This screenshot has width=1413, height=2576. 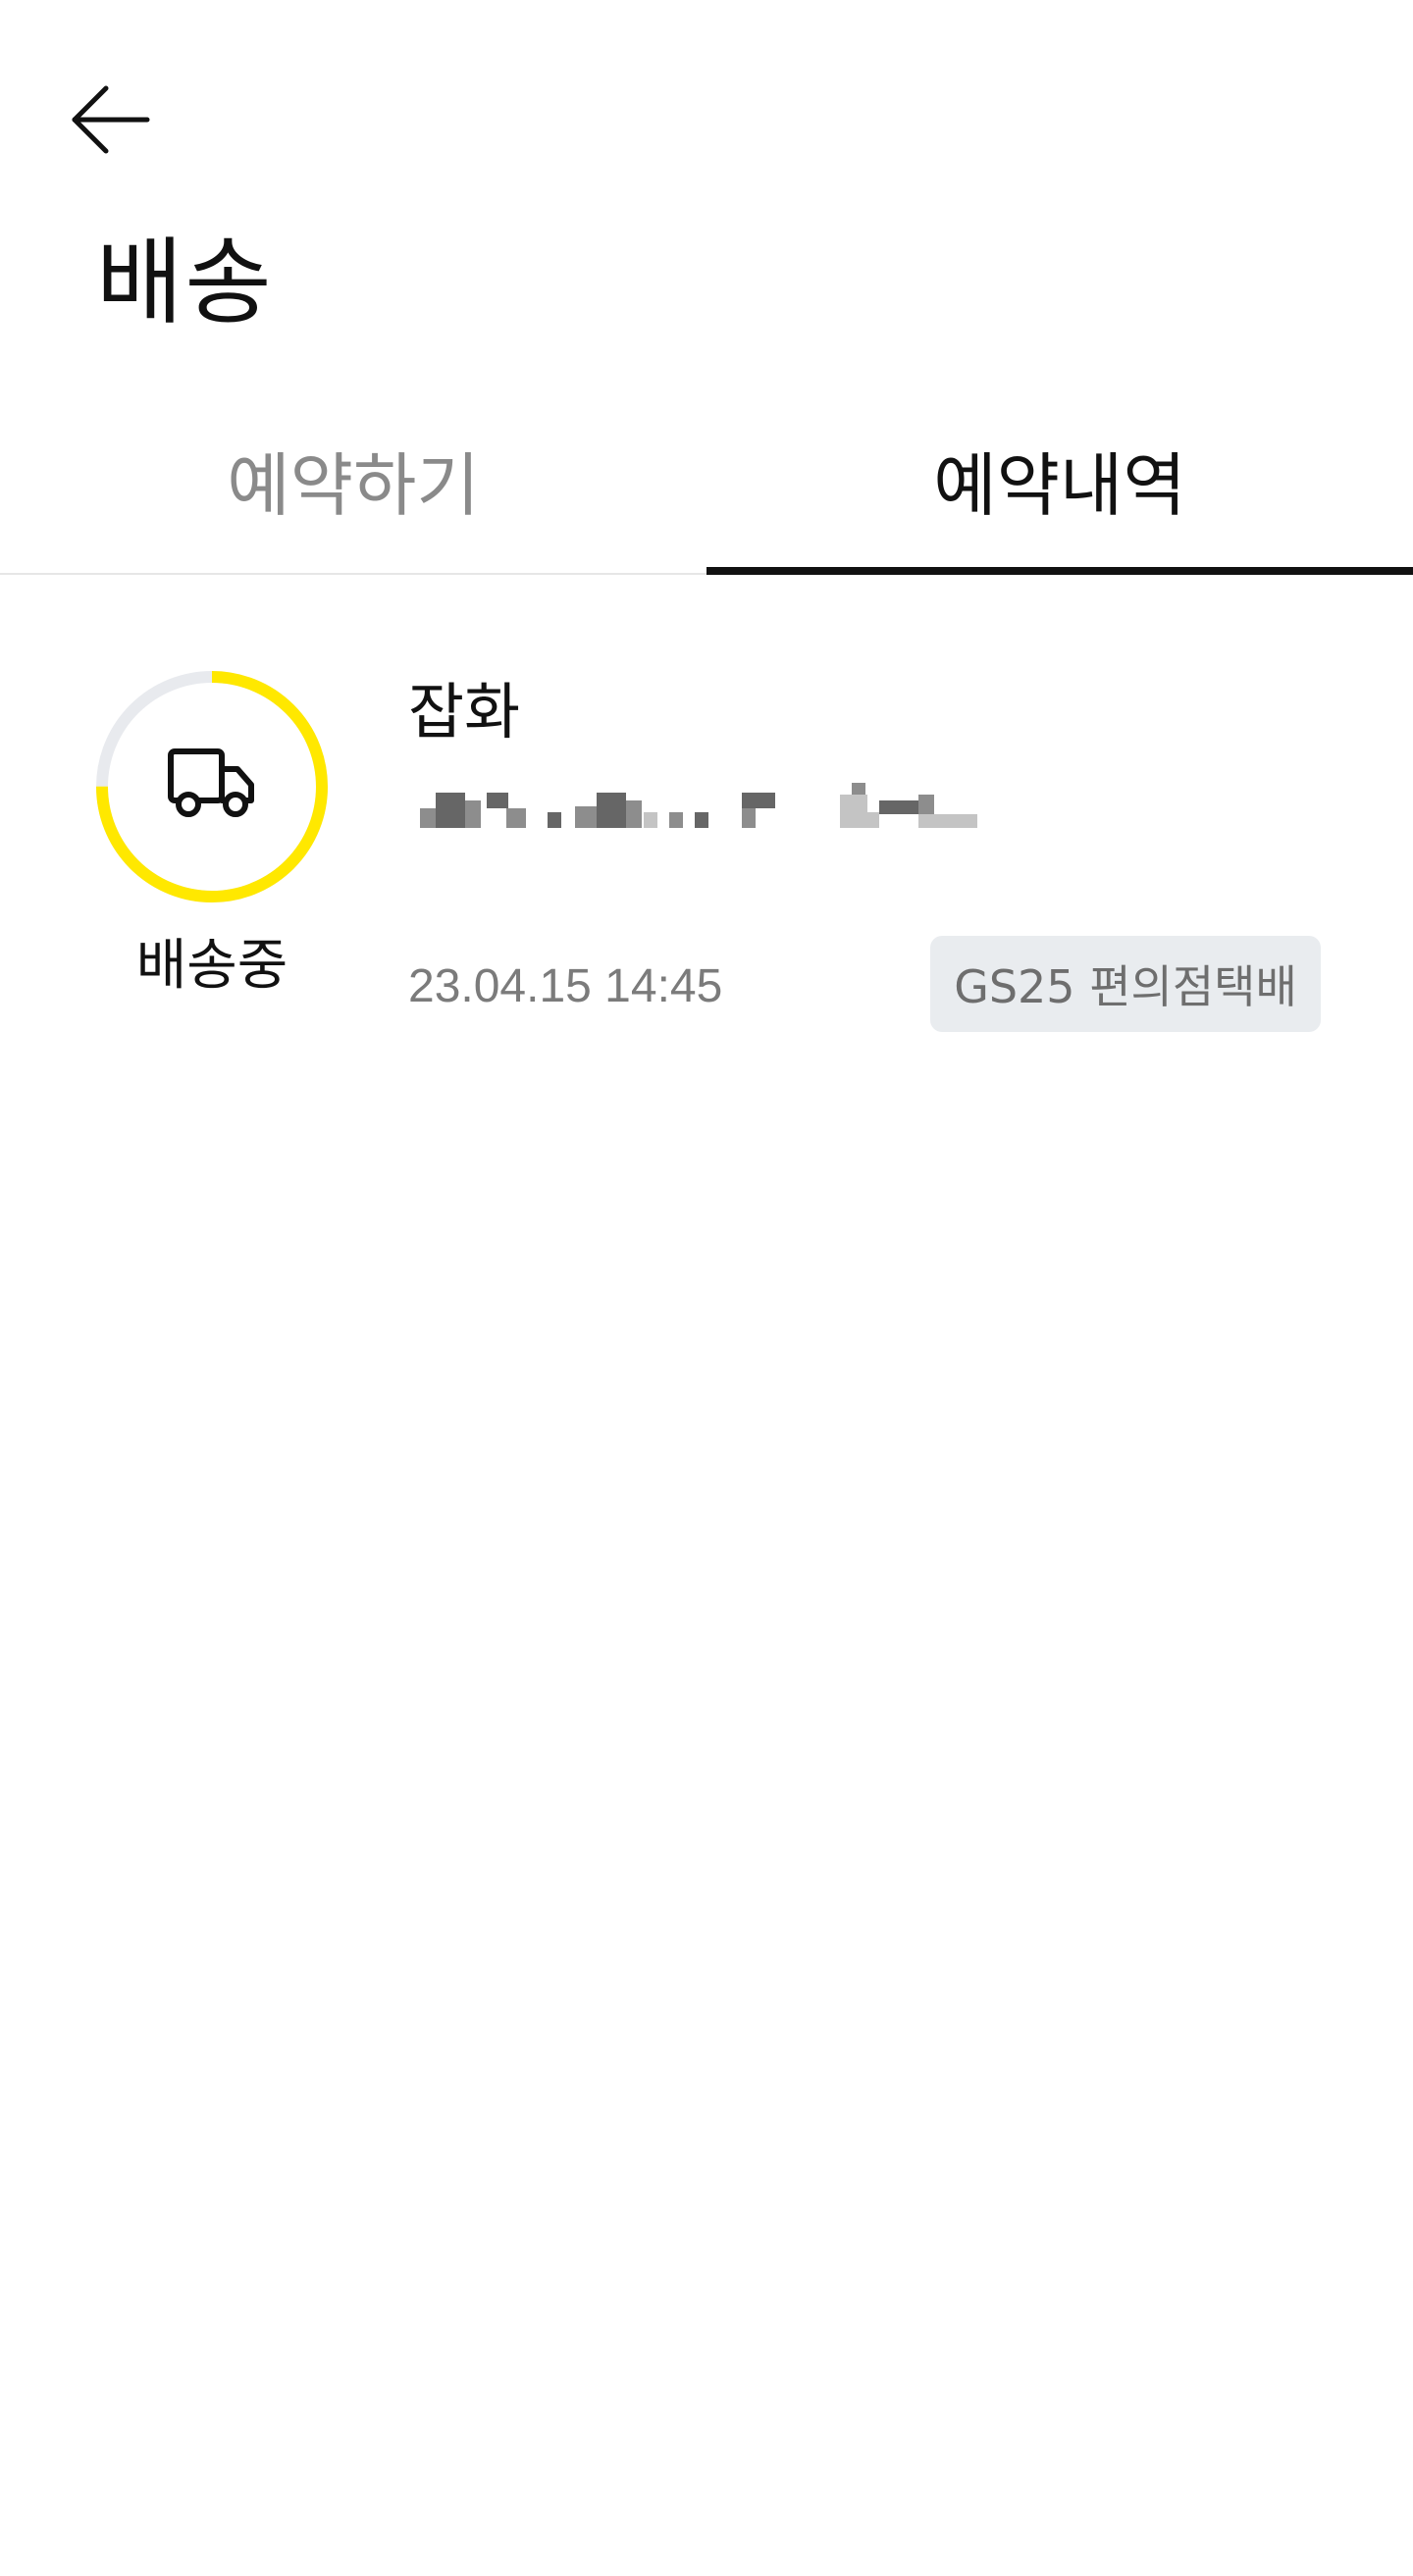 I want to click on tab-bar: 예약하기 예약내역, so click(x=706, y=493).